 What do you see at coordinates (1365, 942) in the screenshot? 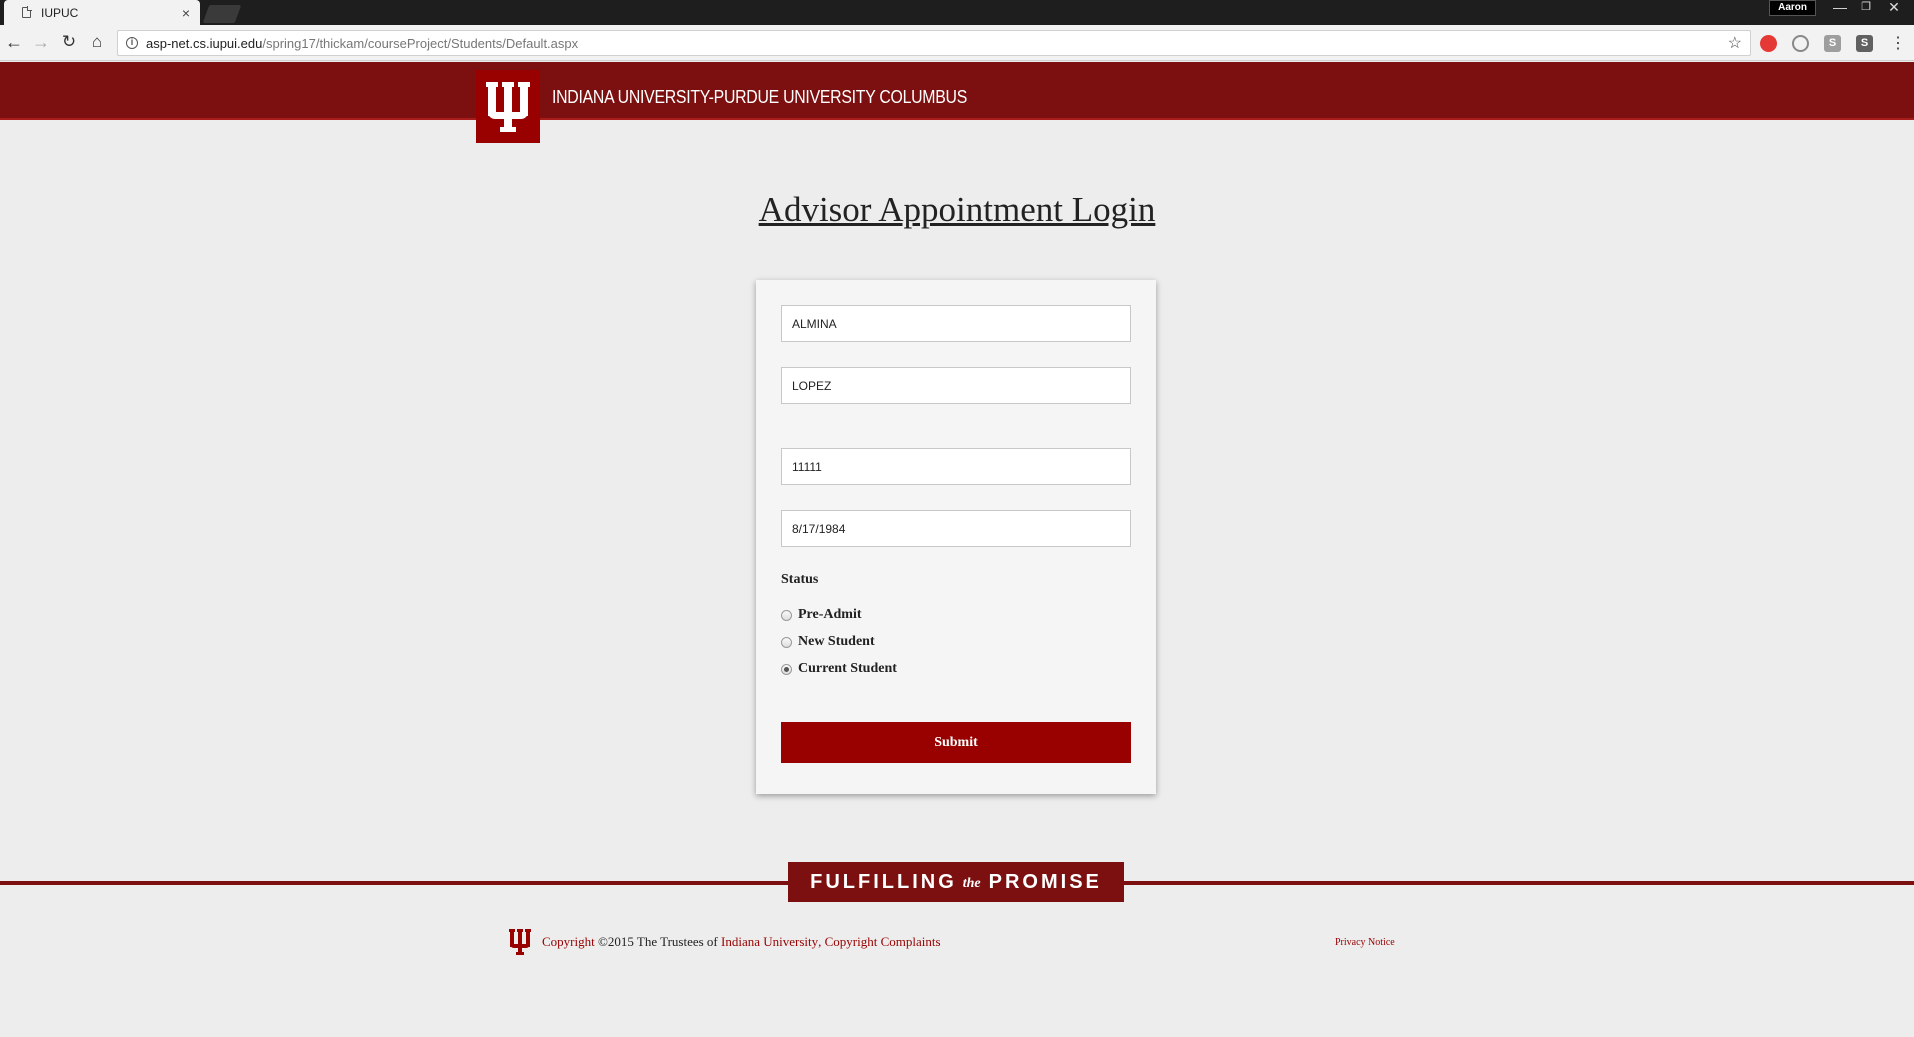
I see `privacy-notice-link: Privacy Notice` at bounding box center [1365, 942].